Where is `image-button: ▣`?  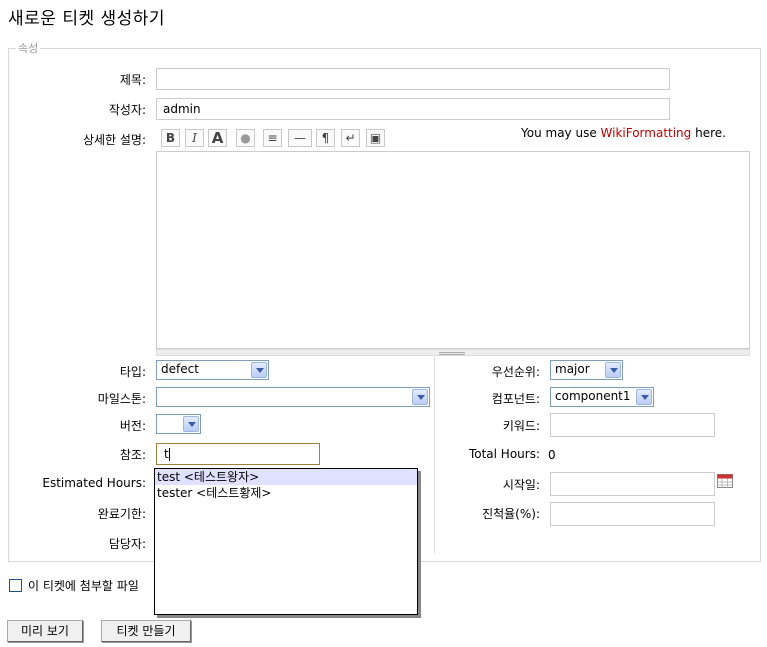
image-button: ▣ is located at coordinates (375, 138).